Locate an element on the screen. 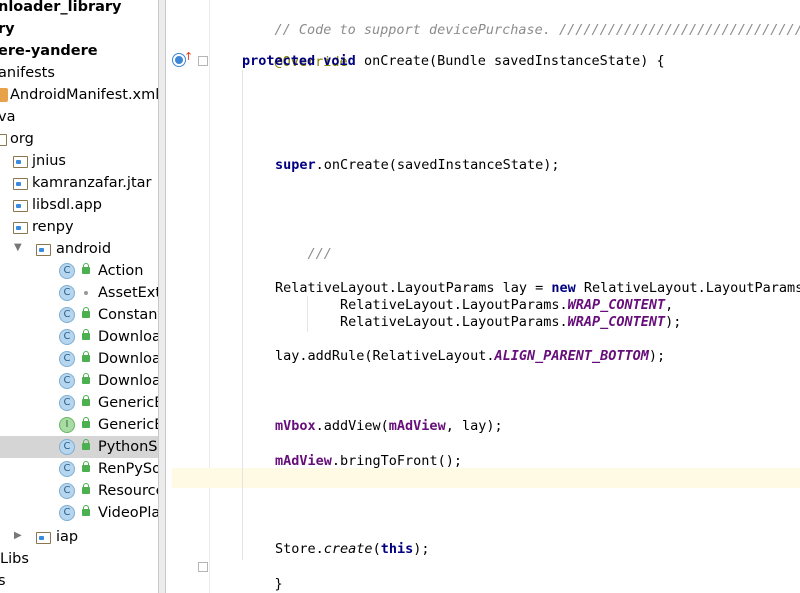  tree-item-class: C GenericB is located at coordinates (79, 403).